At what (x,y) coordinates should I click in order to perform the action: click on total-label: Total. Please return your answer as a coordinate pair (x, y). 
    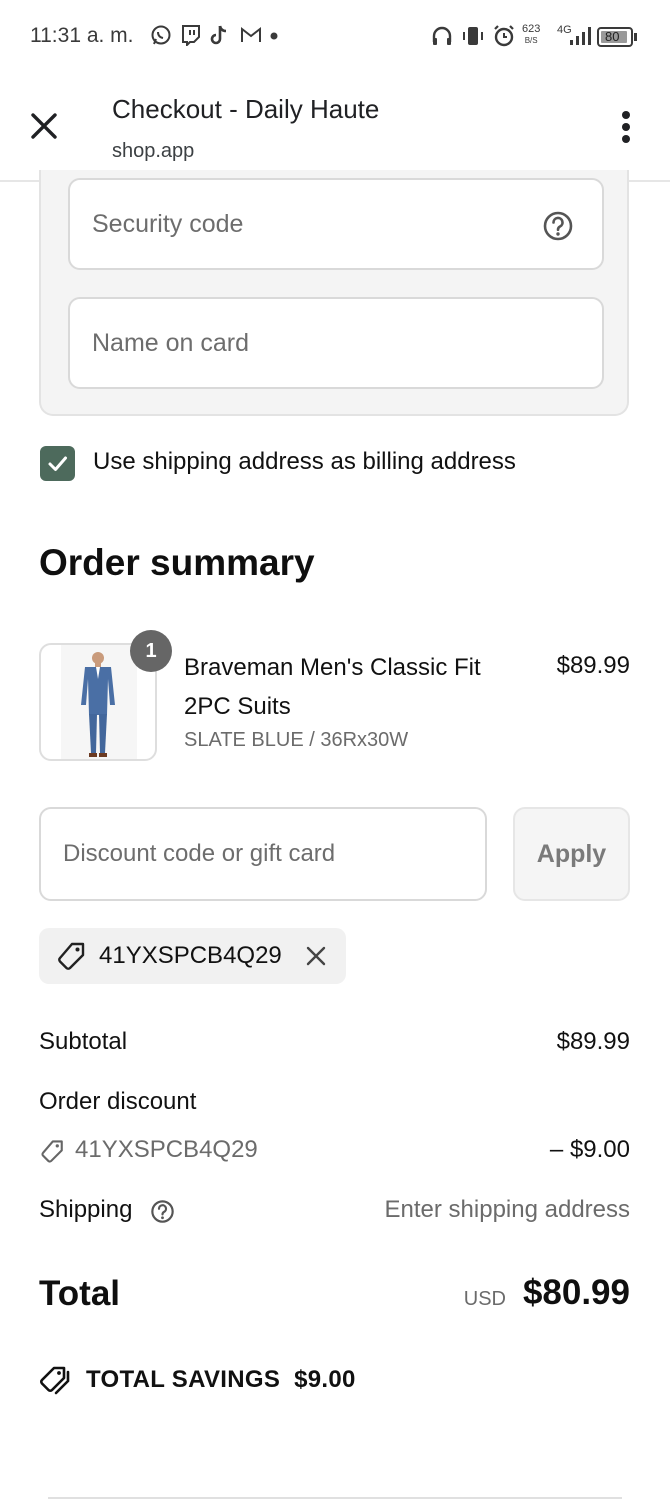
    Looking at the image, I should click on (80, 1293).